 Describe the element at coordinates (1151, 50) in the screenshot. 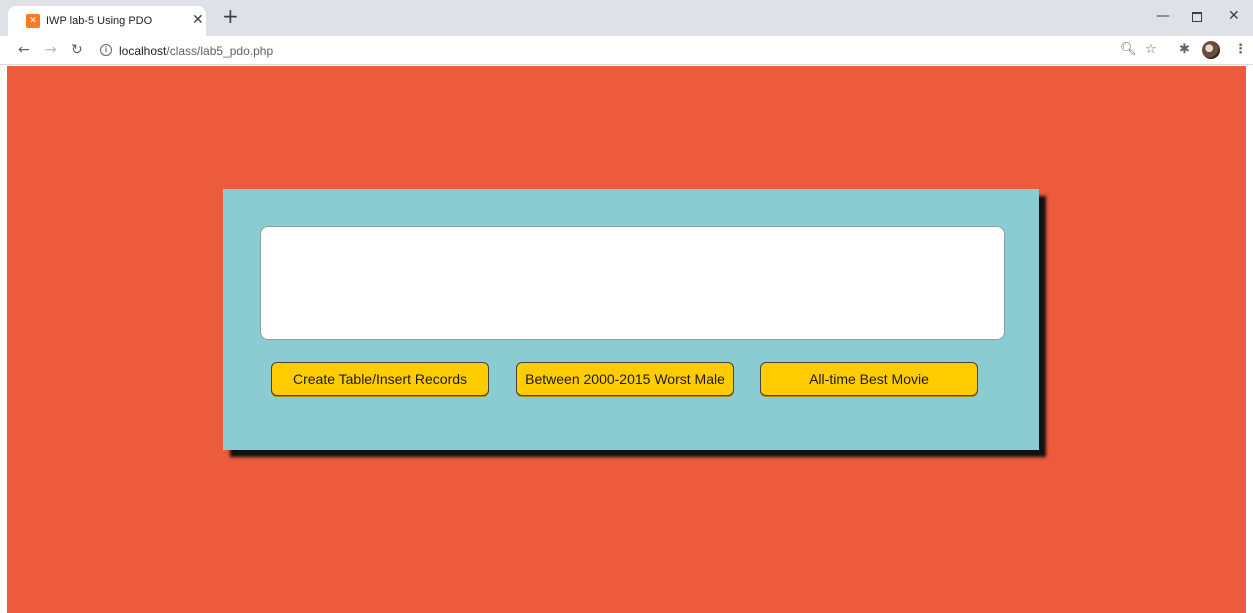

I see `star-icon: ☆` at that location.